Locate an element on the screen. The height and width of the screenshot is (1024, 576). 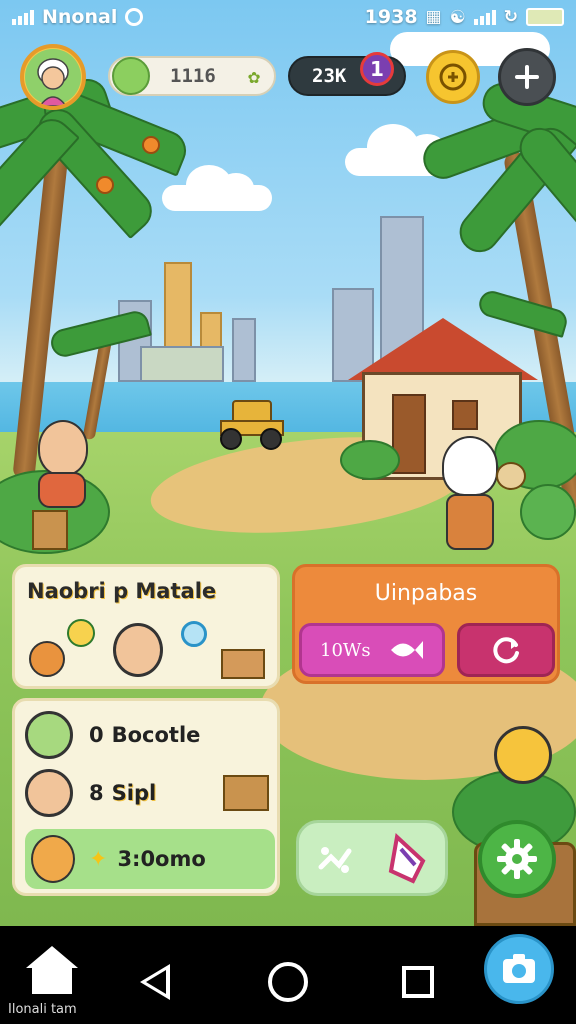
quest-panel: Naobri p Matale is located at coordinates (146, 626).